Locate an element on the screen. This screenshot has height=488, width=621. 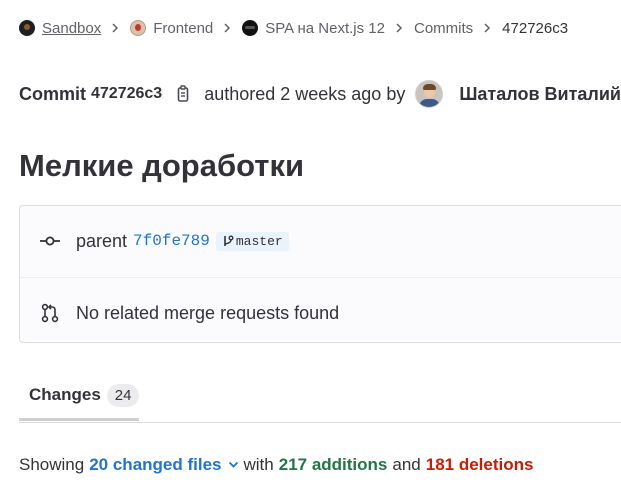
breadcrumb-label: 472726c3 is located at coordinates (535, 28).